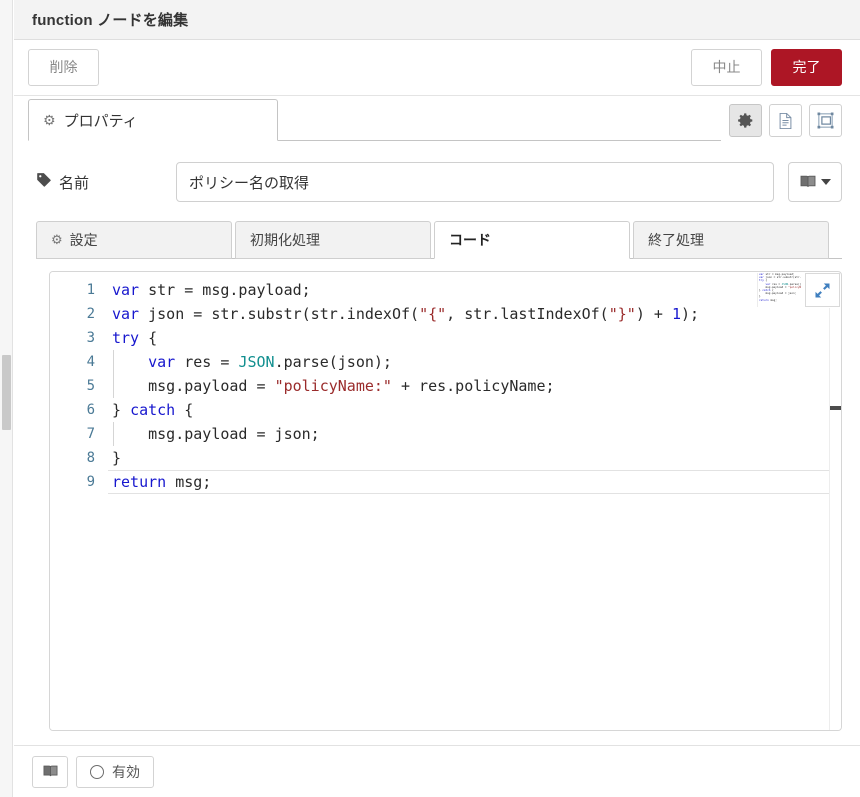 The width and height of the screenshot is (860, 797). I want to click on dialog-action-bar: 削除 中止 完了, so click(437, 68).